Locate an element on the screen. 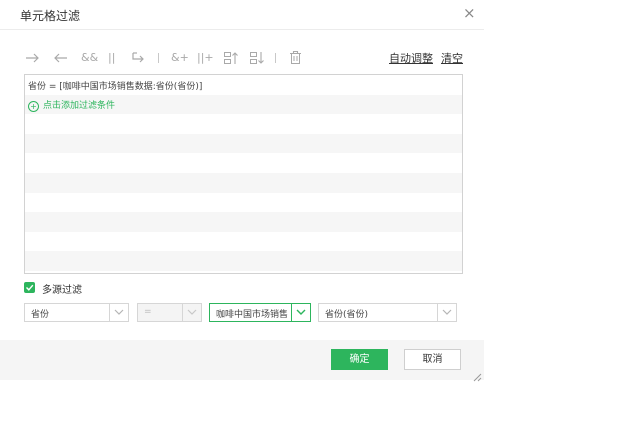 This screenshot has height=447, width=634. resize-handle-icon is located at coordinates (477, 376).